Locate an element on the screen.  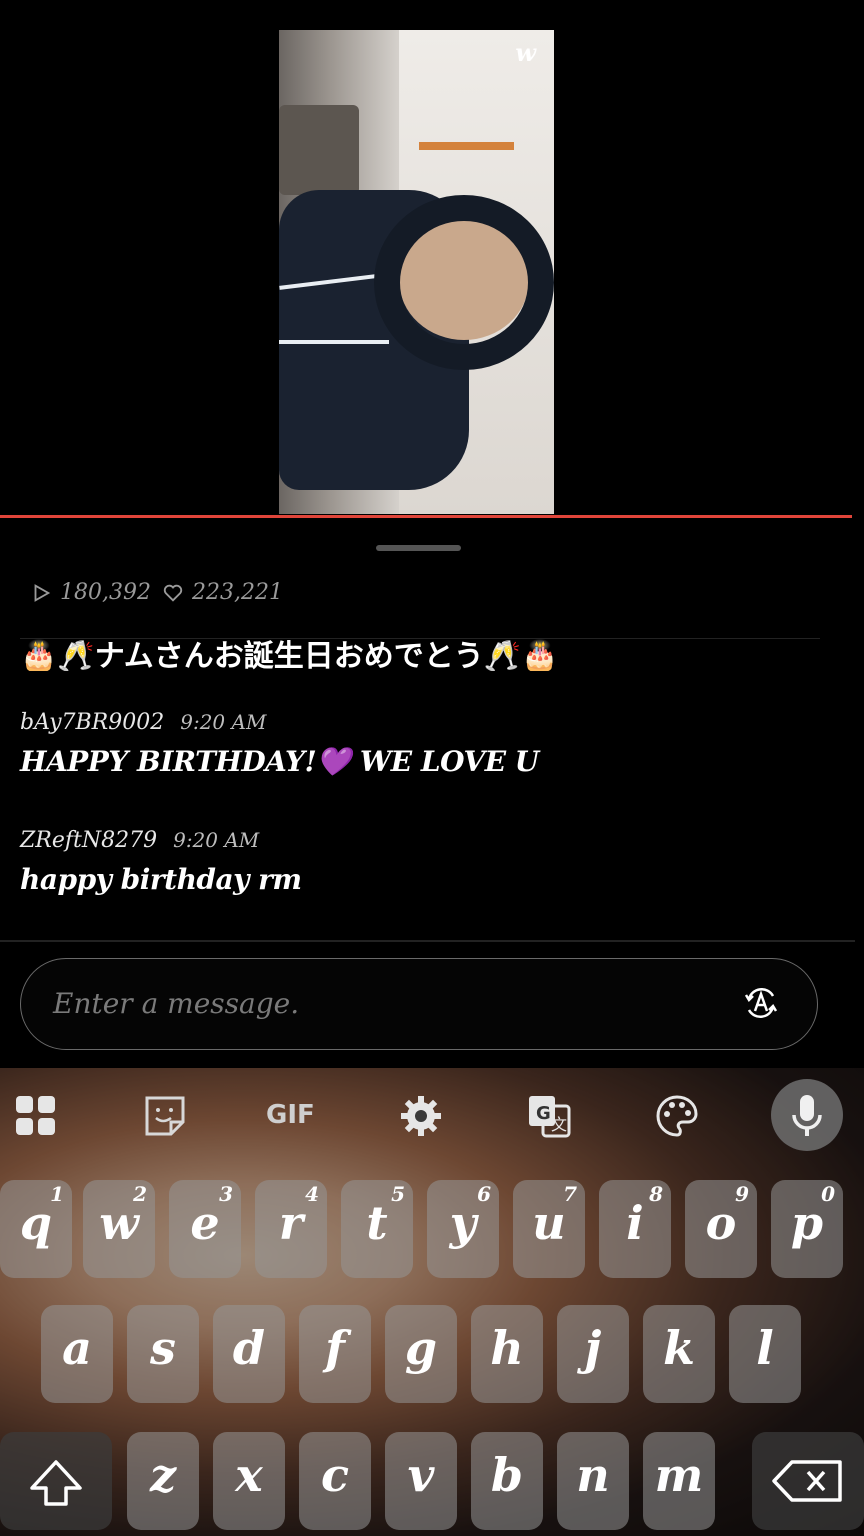
key-label: w is located at coordinates (119, 1223).